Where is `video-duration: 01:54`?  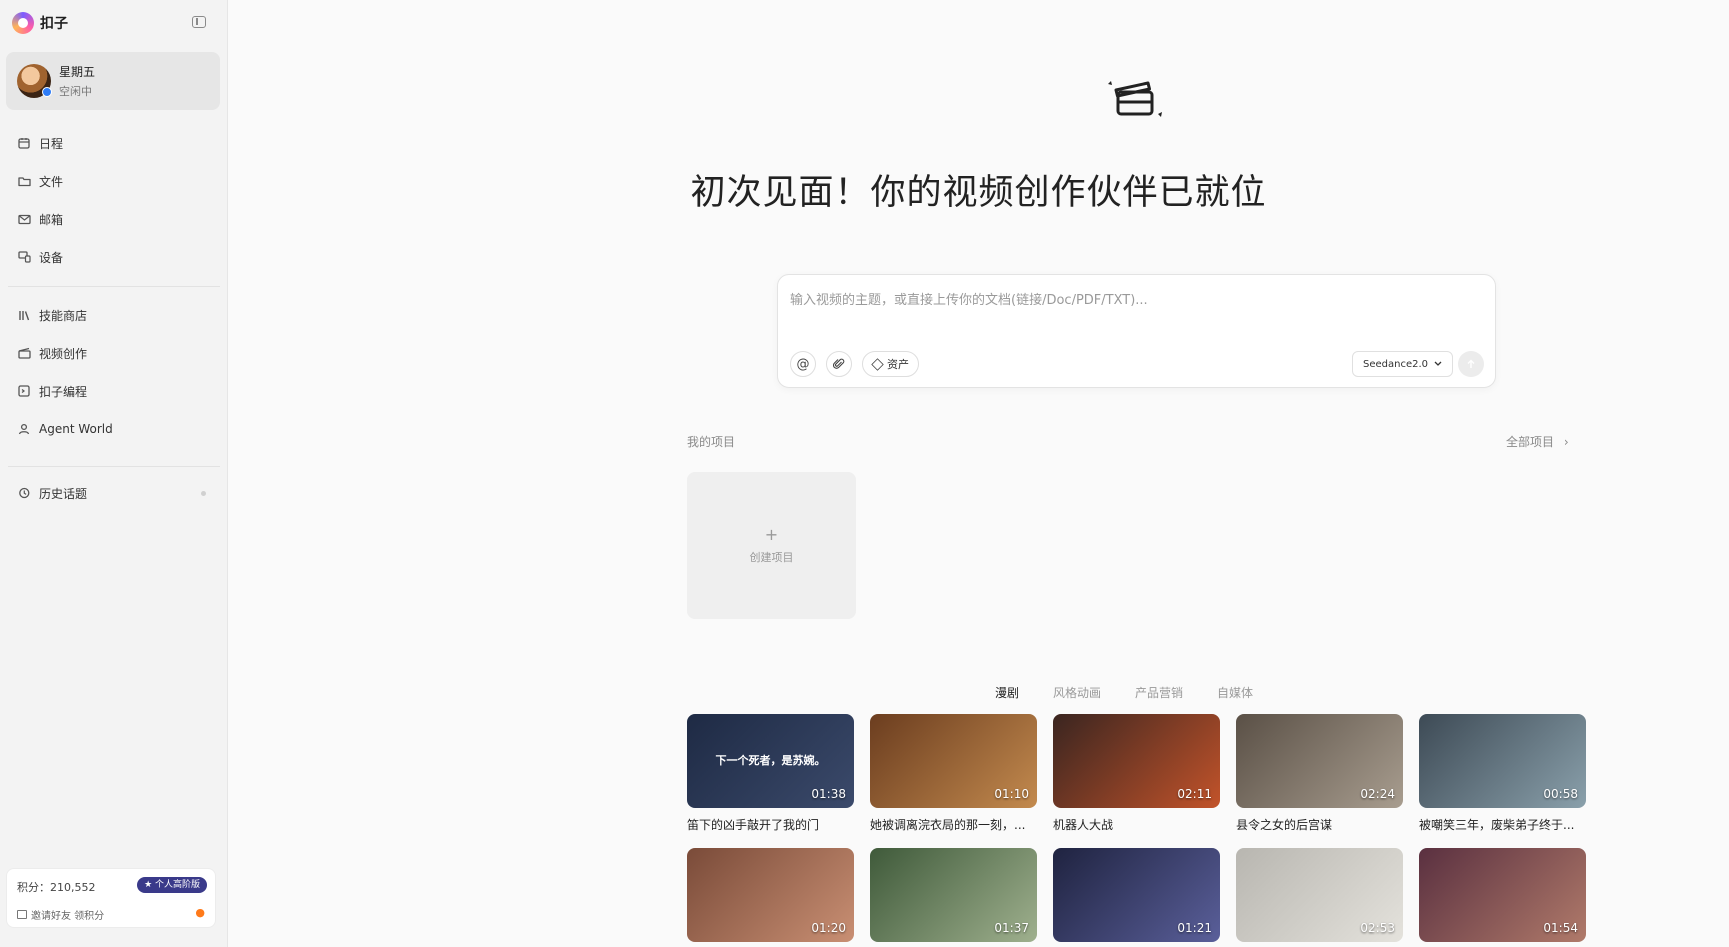 video-duration: 01:54 is located at coordinates (1560, 928).